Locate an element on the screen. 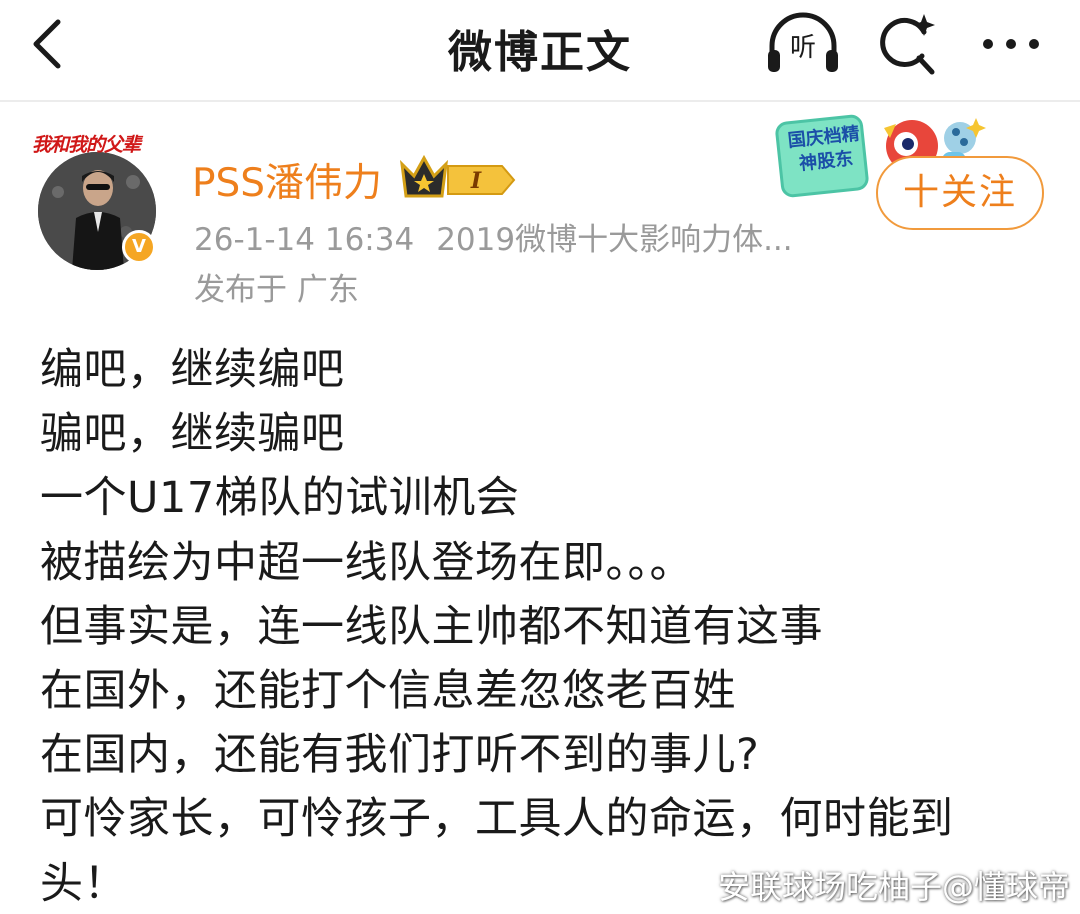 This screenshot has height=914, width=1080. post-line: 但事实是，连一线队主帅都不知道有这事 is located at coordinates (431, 626).